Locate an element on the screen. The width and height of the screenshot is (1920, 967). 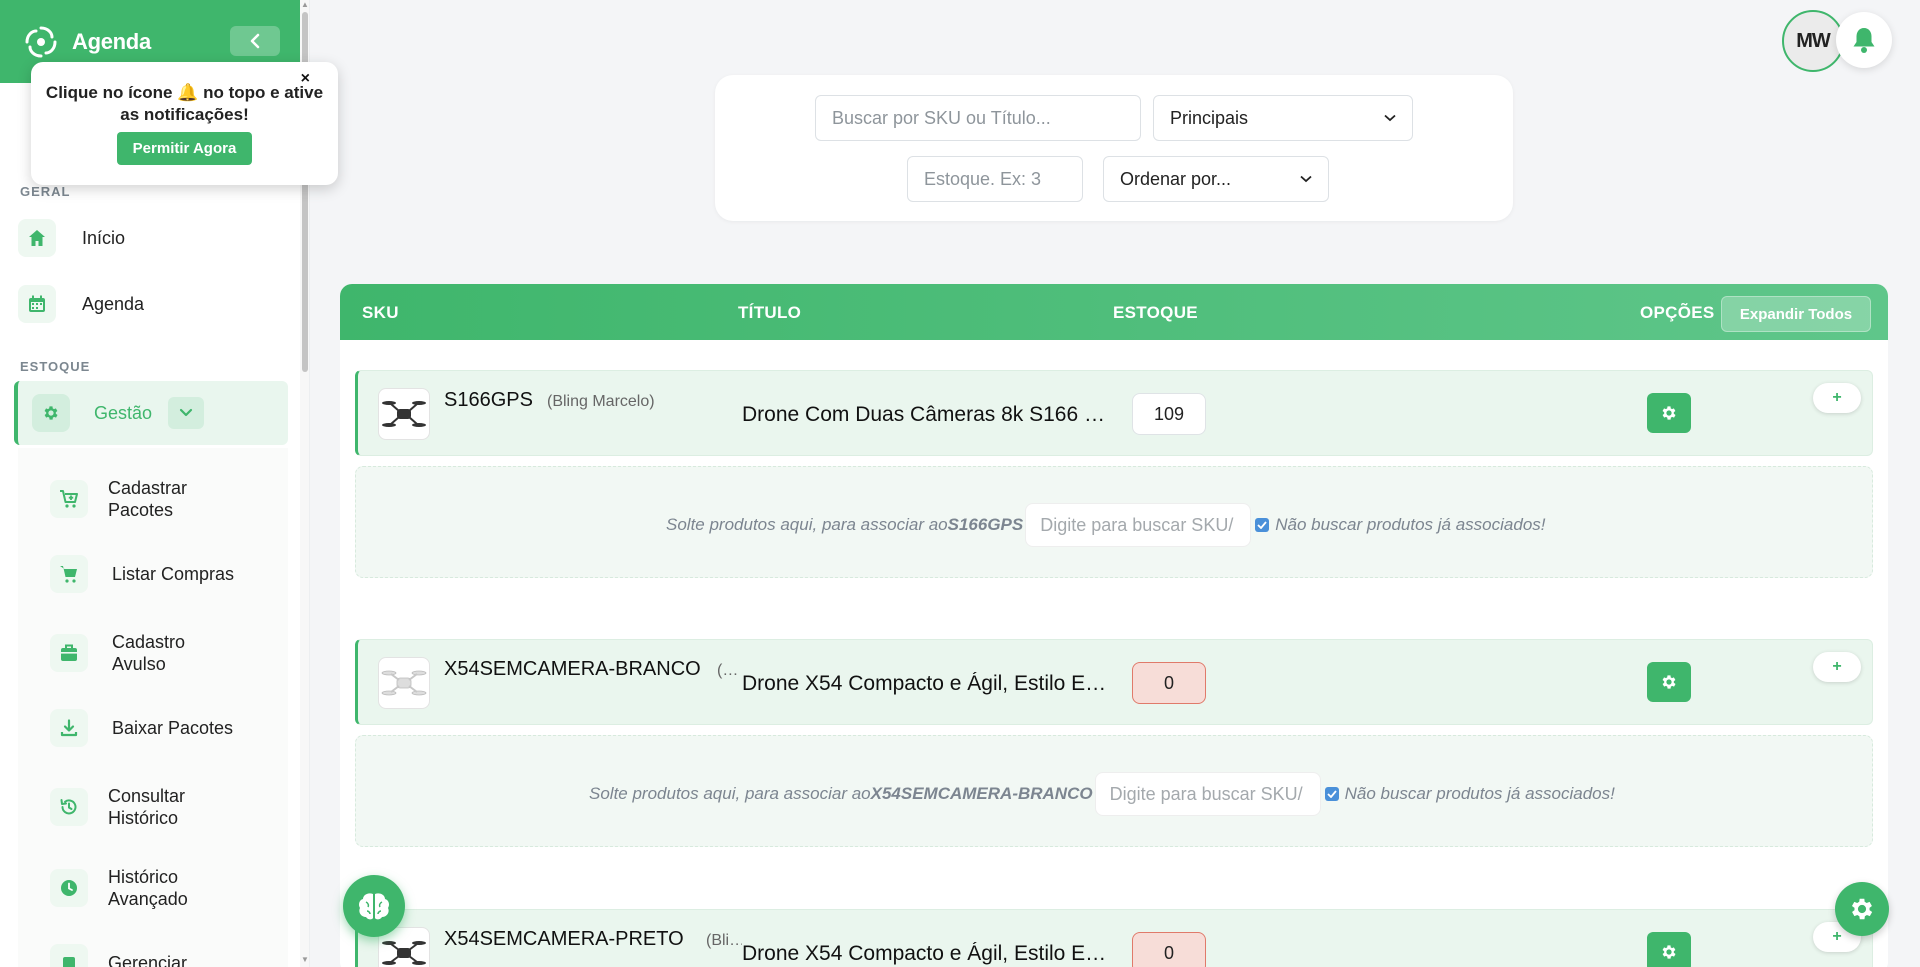
scroll-up-icon: ▲ is located at coordinates (305, 4).